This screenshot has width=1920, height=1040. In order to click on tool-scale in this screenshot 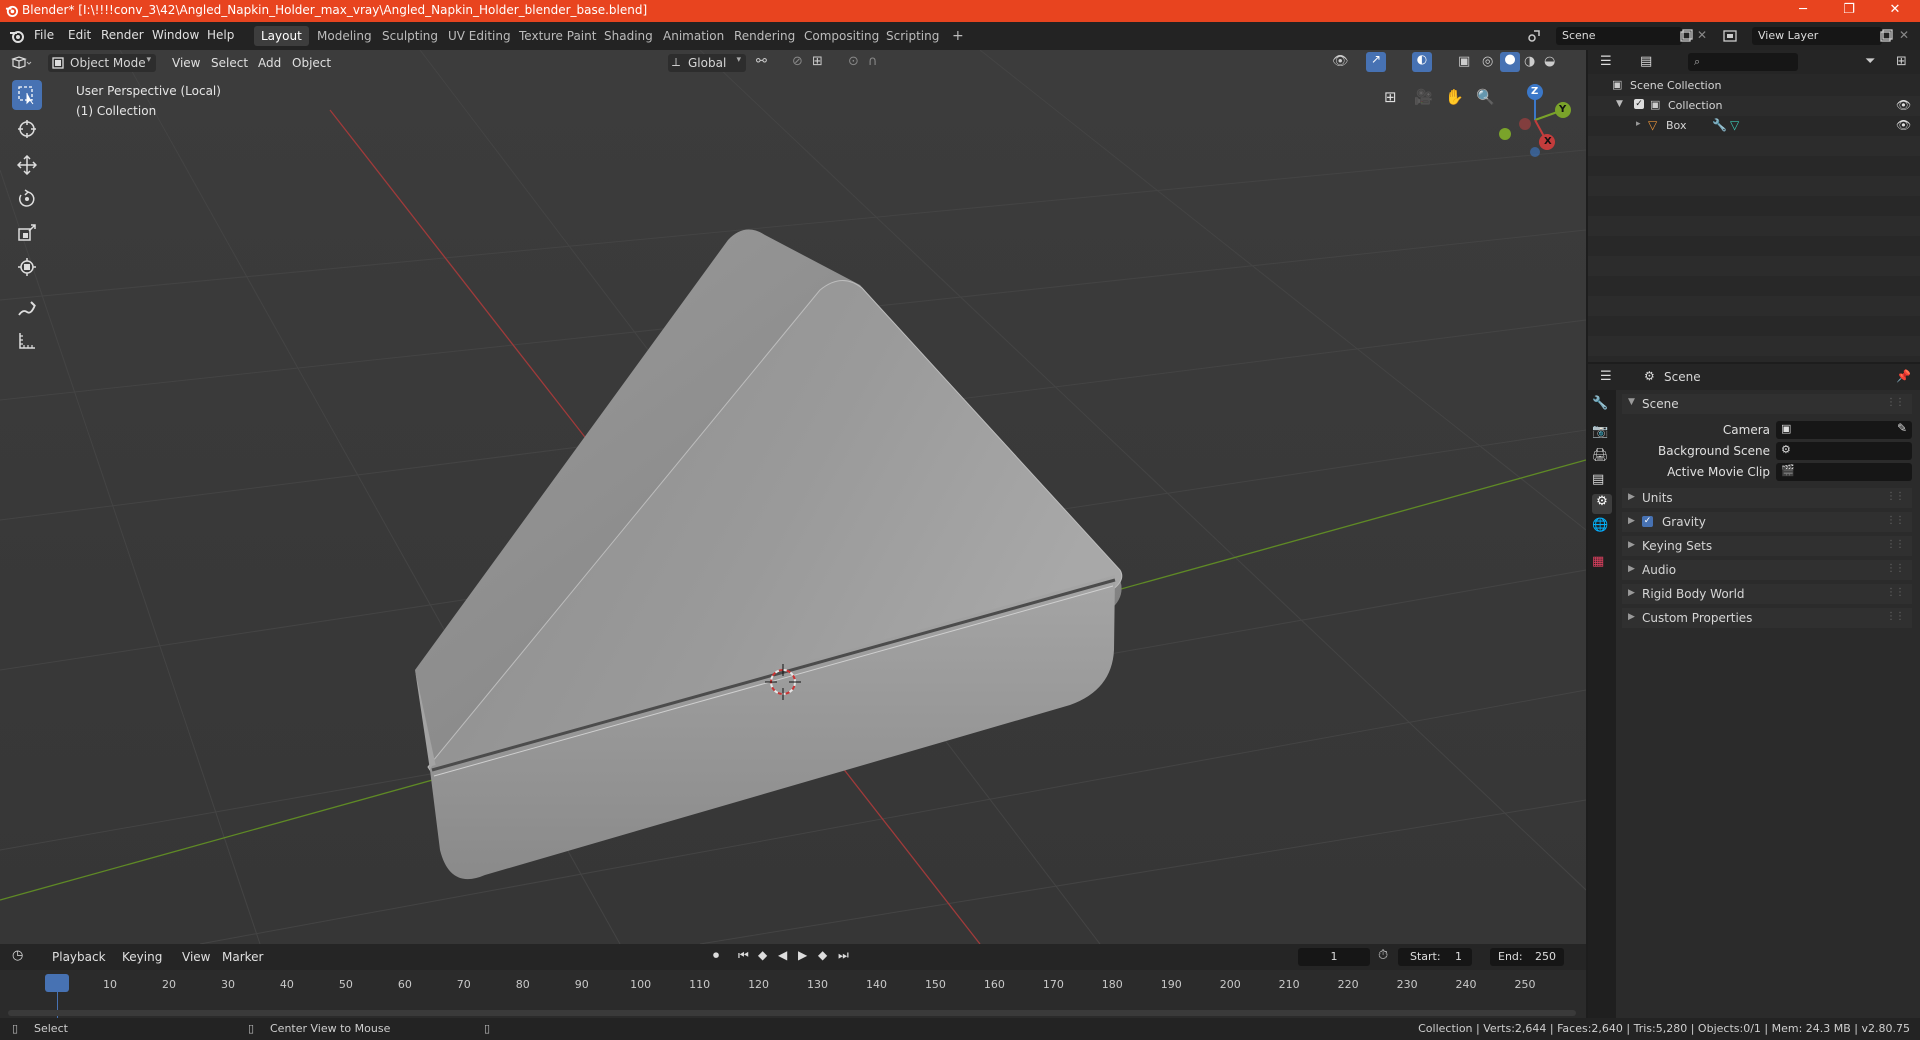, I will do `click(27, 233)`.